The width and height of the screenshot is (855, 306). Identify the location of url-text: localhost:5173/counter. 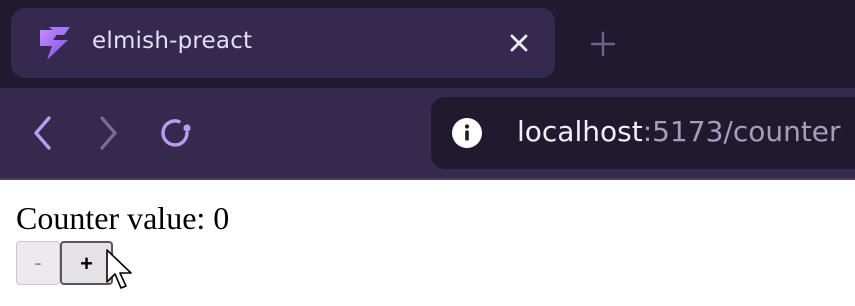
(679, 131).